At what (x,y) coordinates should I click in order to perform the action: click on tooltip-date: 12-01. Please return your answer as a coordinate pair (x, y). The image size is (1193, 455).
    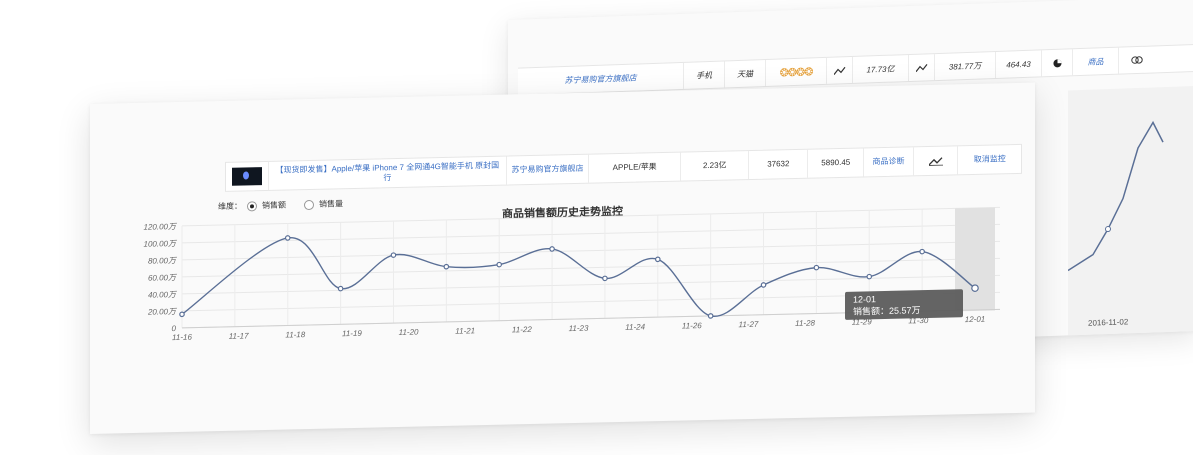
    Looking at the image, I should click on (864, 299).